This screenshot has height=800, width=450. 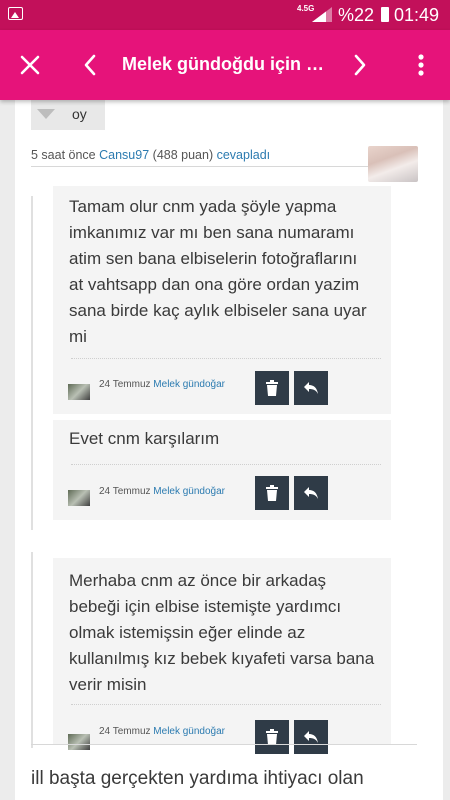 What do you see at coordinates (79, 114) in the screenshot?
I see `vote-label: oy` at bounding box center [79, 114].